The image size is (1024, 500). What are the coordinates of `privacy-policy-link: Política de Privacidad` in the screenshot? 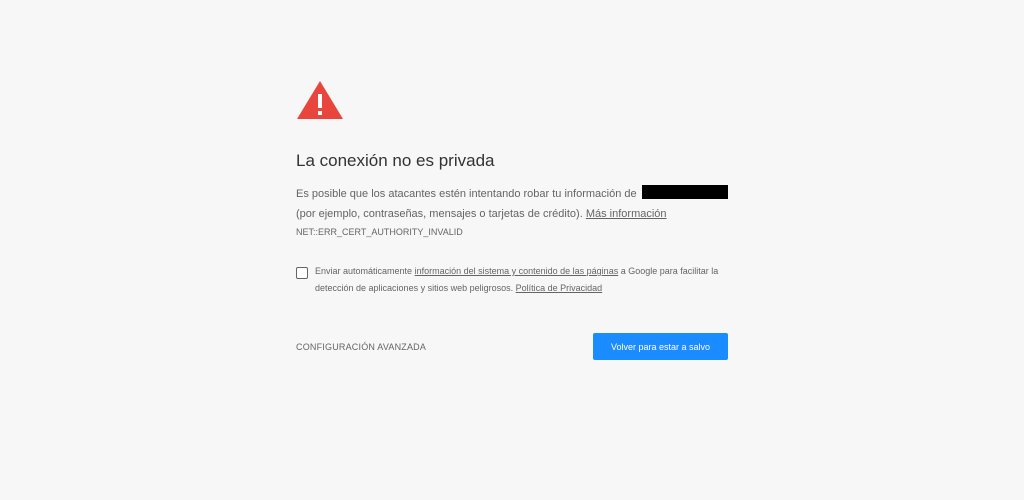 It's located at (559, 288).